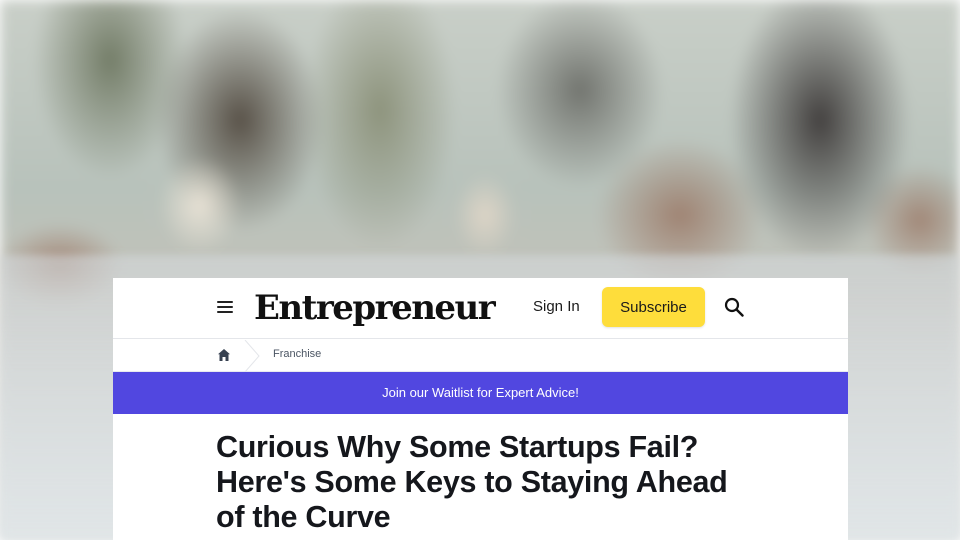 The image size is (960, 540). Describe the element at coordinates (224, 355) in the screenshot. I see `home-icon` at that location.